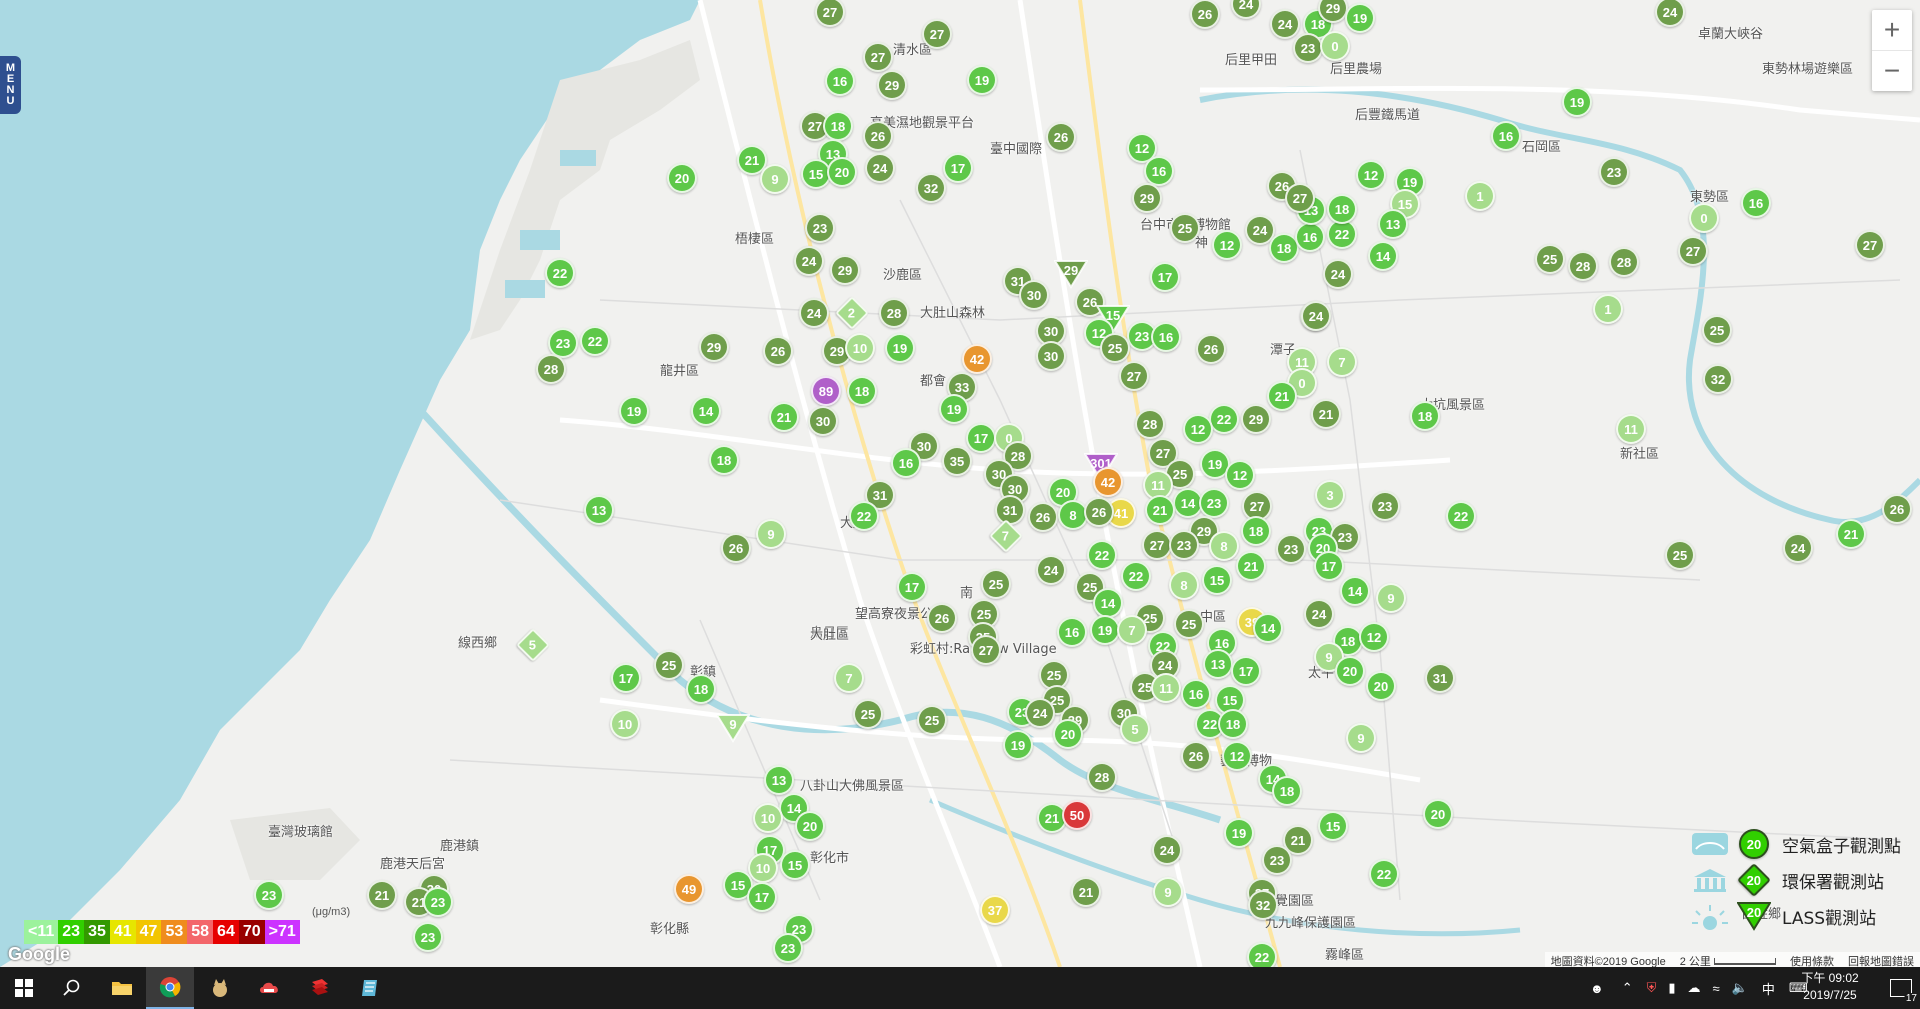 The height and width of the screenshot is (1009, 1920). I want to click on wifi-icon: ≈, so click(1716, 988).